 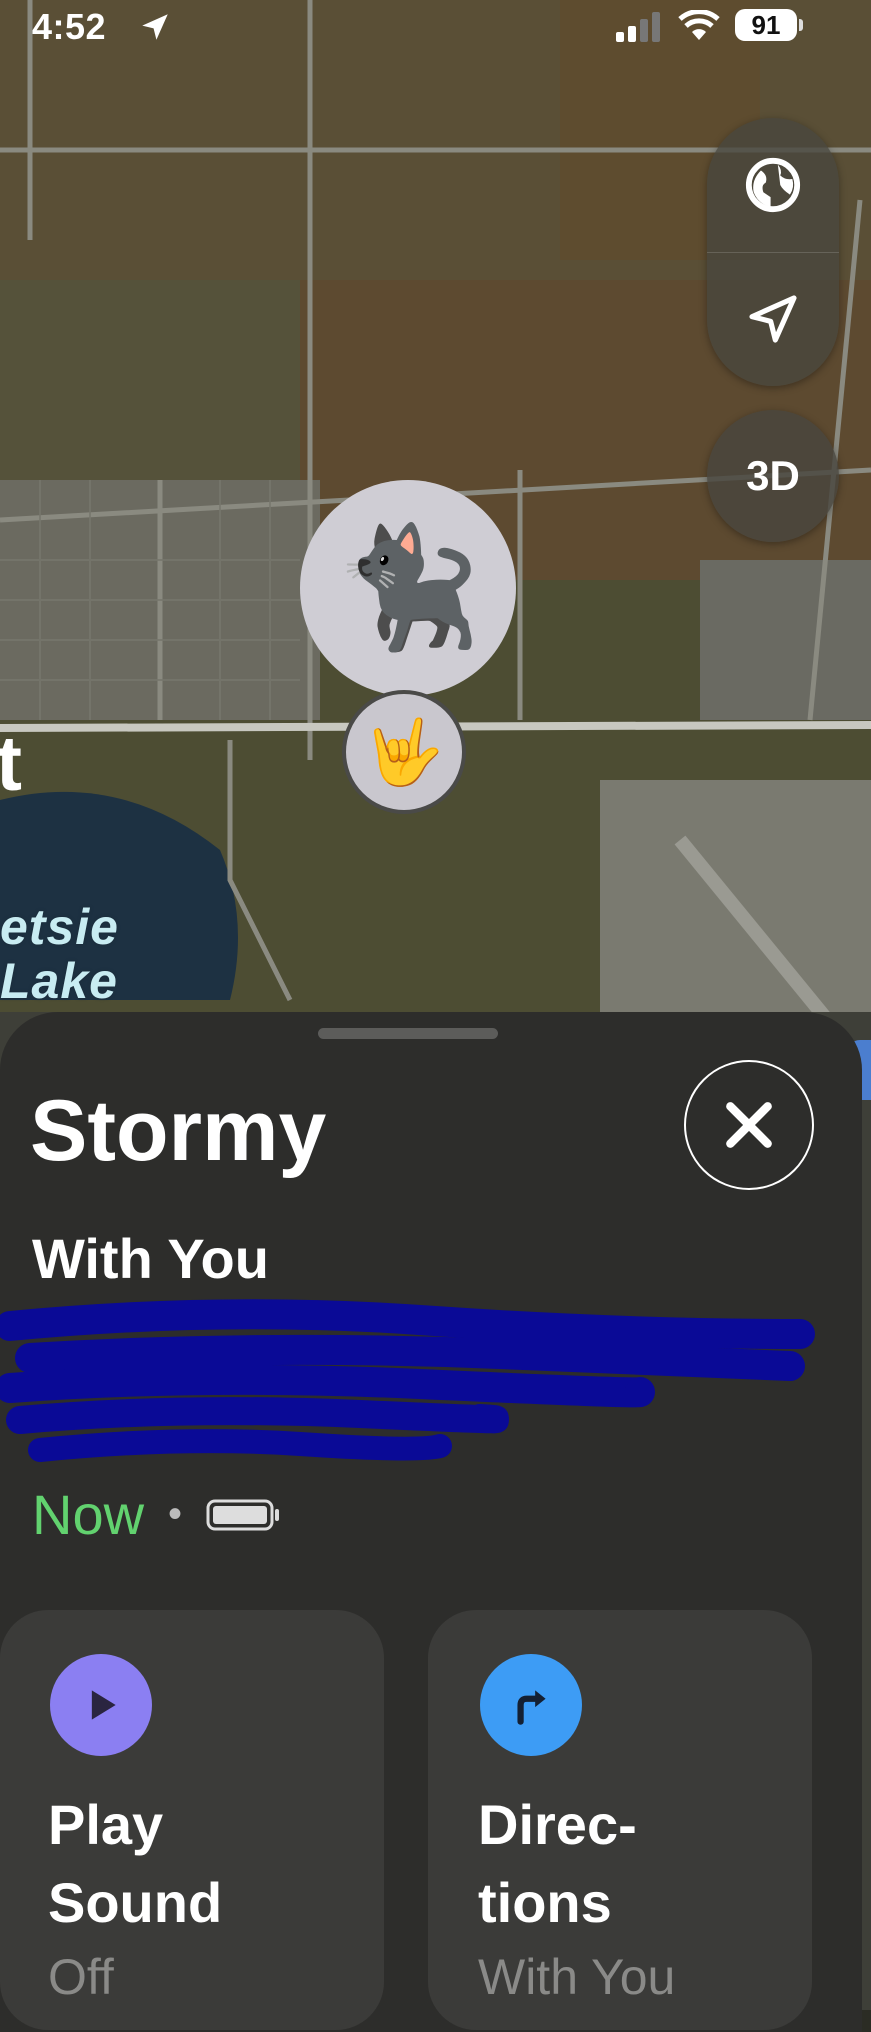 I want to click on directions-icon-circle, so click(x=531, y=1705).